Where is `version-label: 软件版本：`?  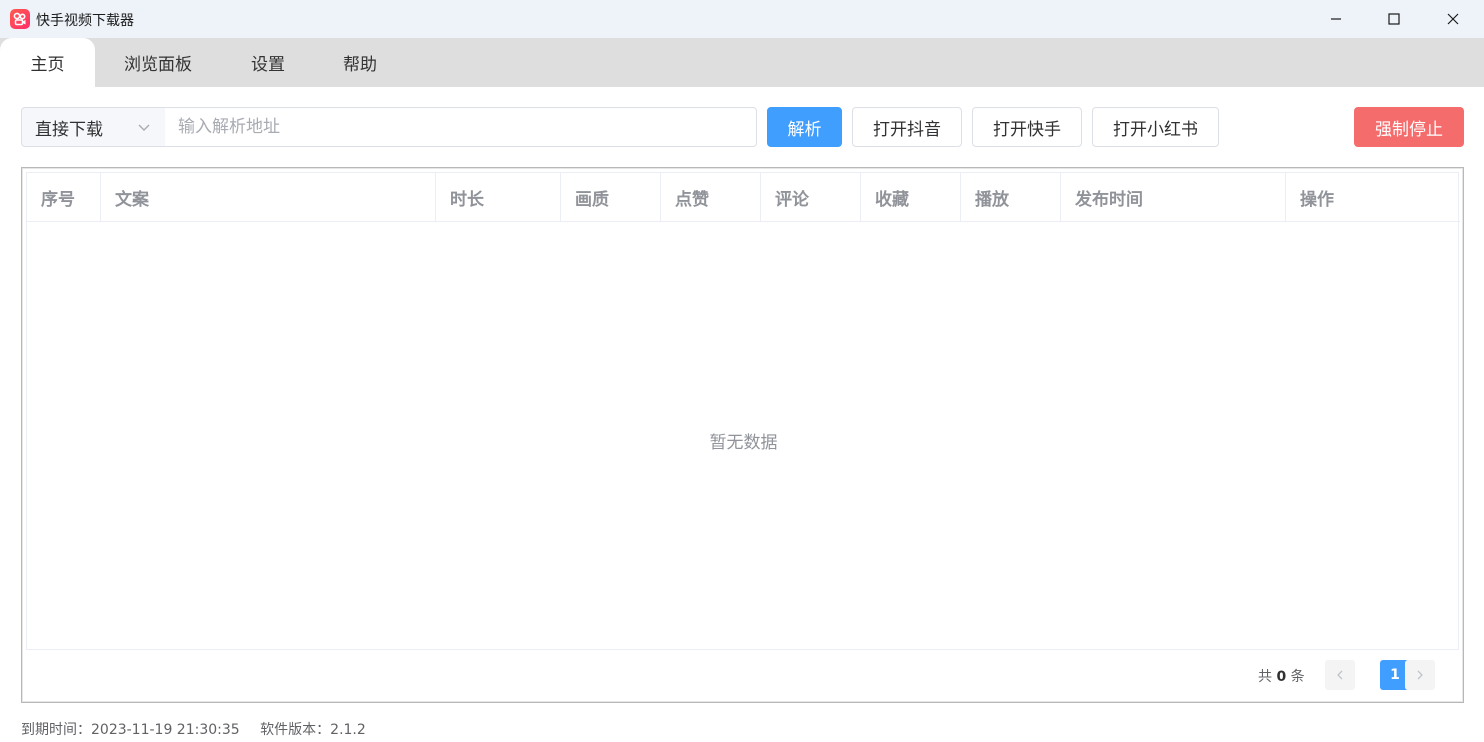 version-label: 软件版本： is located at coordinates (295, 730).